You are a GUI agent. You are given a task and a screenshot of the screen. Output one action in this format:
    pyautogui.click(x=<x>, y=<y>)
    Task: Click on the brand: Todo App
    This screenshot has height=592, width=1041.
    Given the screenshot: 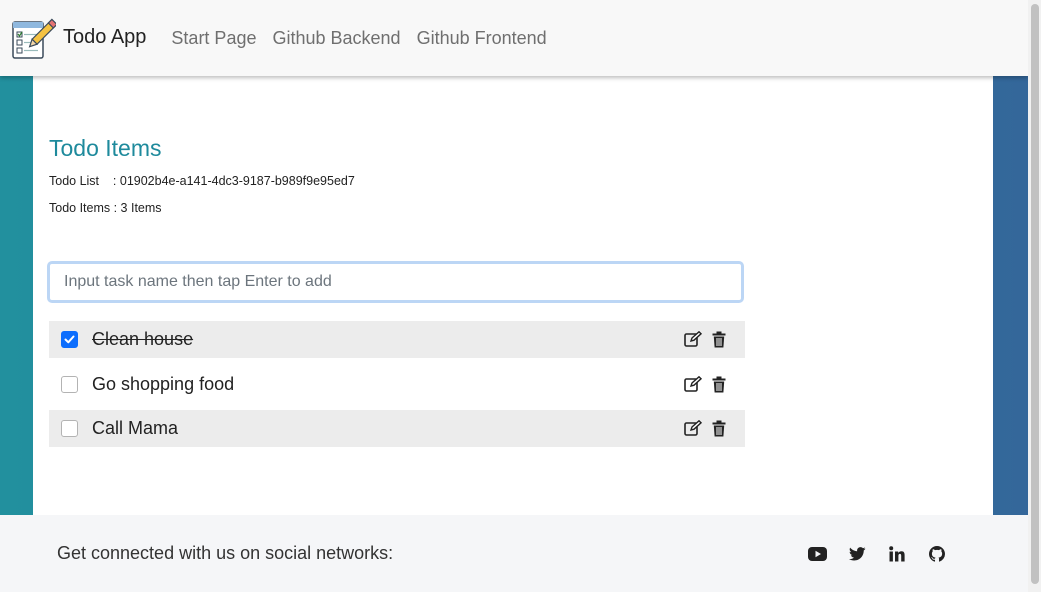 What is the action you would take?
    pyautogui.click(x=78, y=38)
    